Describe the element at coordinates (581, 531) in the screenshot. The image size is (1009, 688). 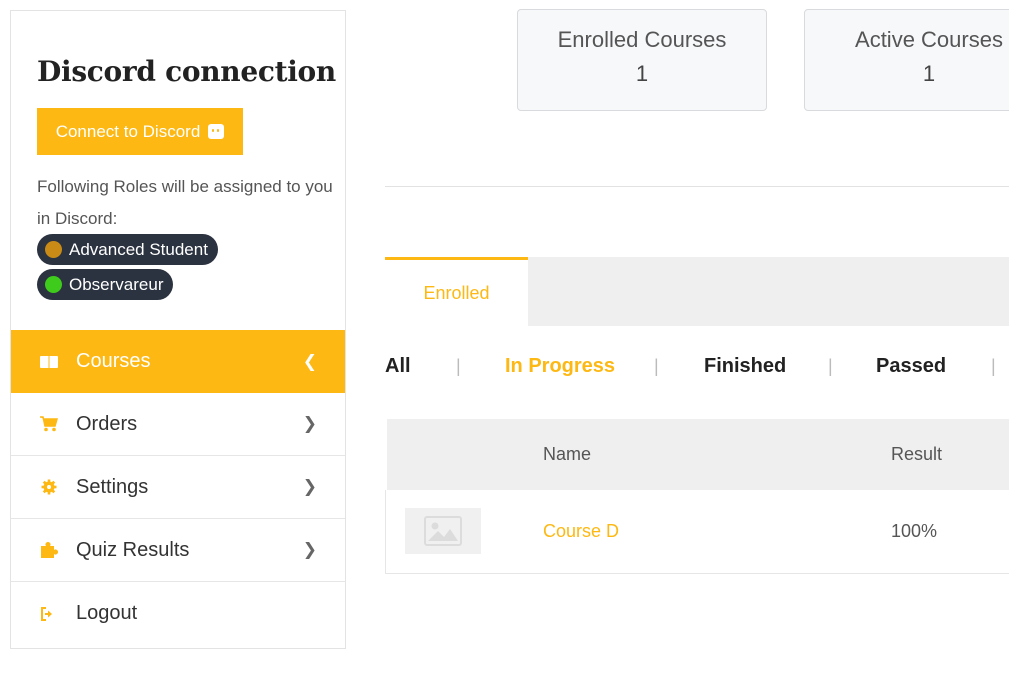
I see `course-name-link: Course D` at that location.